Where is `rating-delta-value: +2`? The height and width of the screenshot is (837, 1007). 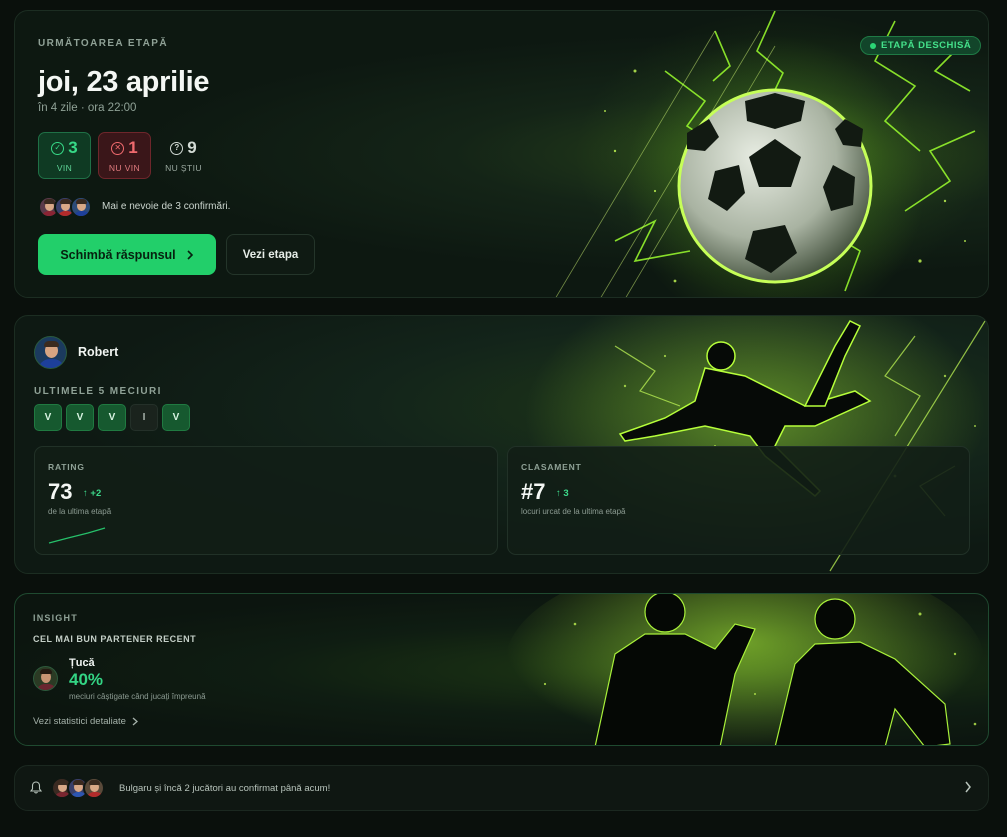 rating-delta-value: +2 is located at coordinates (96, 493).